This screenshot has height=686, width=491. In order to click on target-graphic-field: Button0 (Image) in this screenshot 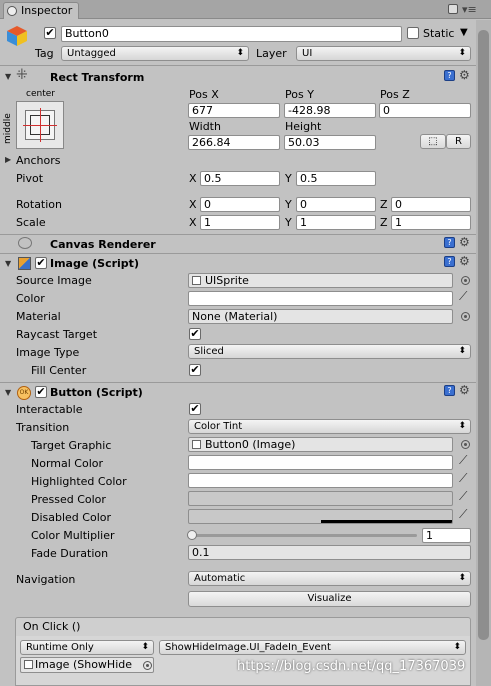, I will do `click(320, 444)`.